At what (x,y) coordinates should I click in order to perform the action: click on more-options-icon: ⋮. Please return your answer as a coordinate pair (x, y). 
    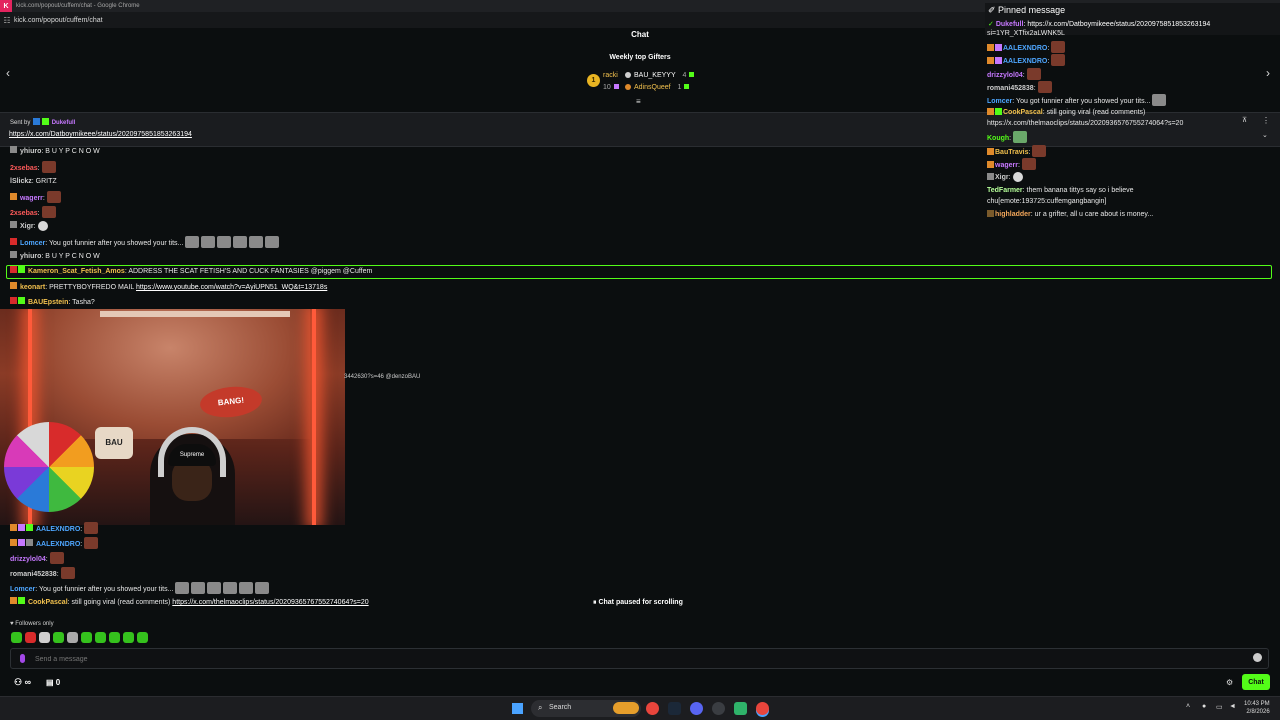
    Looking at the image, I should click on (1266, 120).